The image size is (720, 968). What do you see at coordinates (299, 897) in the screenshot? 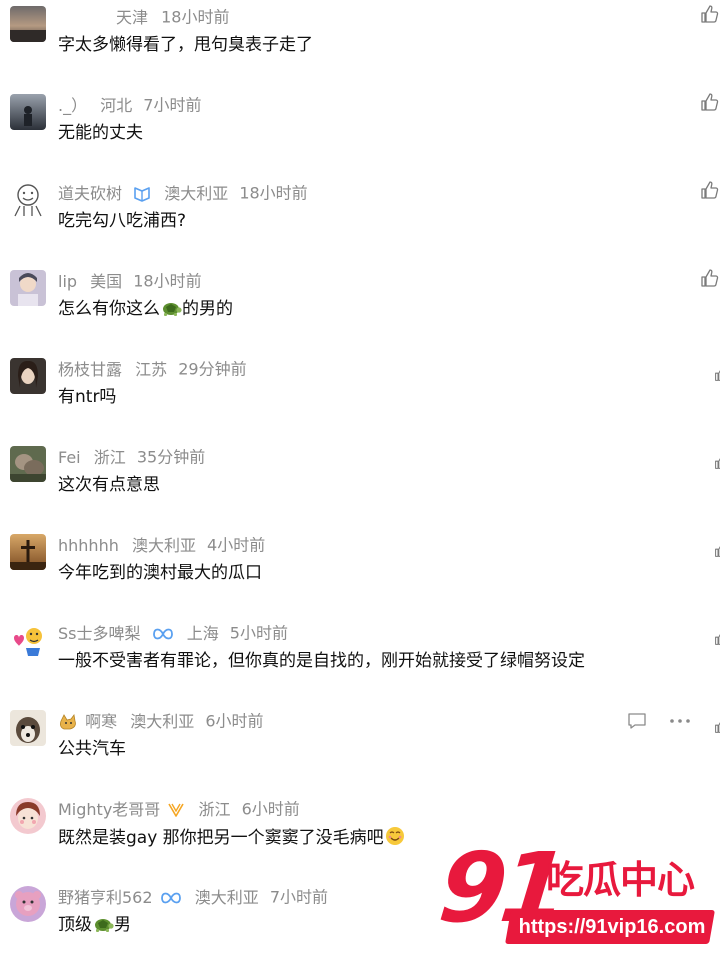
I see `comment-time: 7小时前` at bounding box center [299, 897].